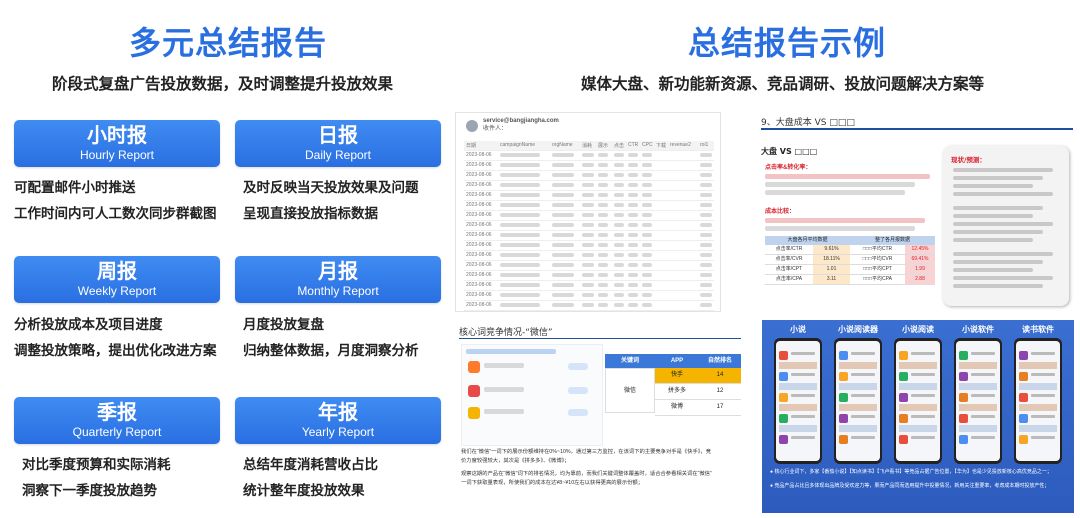 The image size is (1080, 518). What do you see at coordinates (698, 376) in the screenshot?
I see `table-row: 快手 14` at bounding box center [698, 376].